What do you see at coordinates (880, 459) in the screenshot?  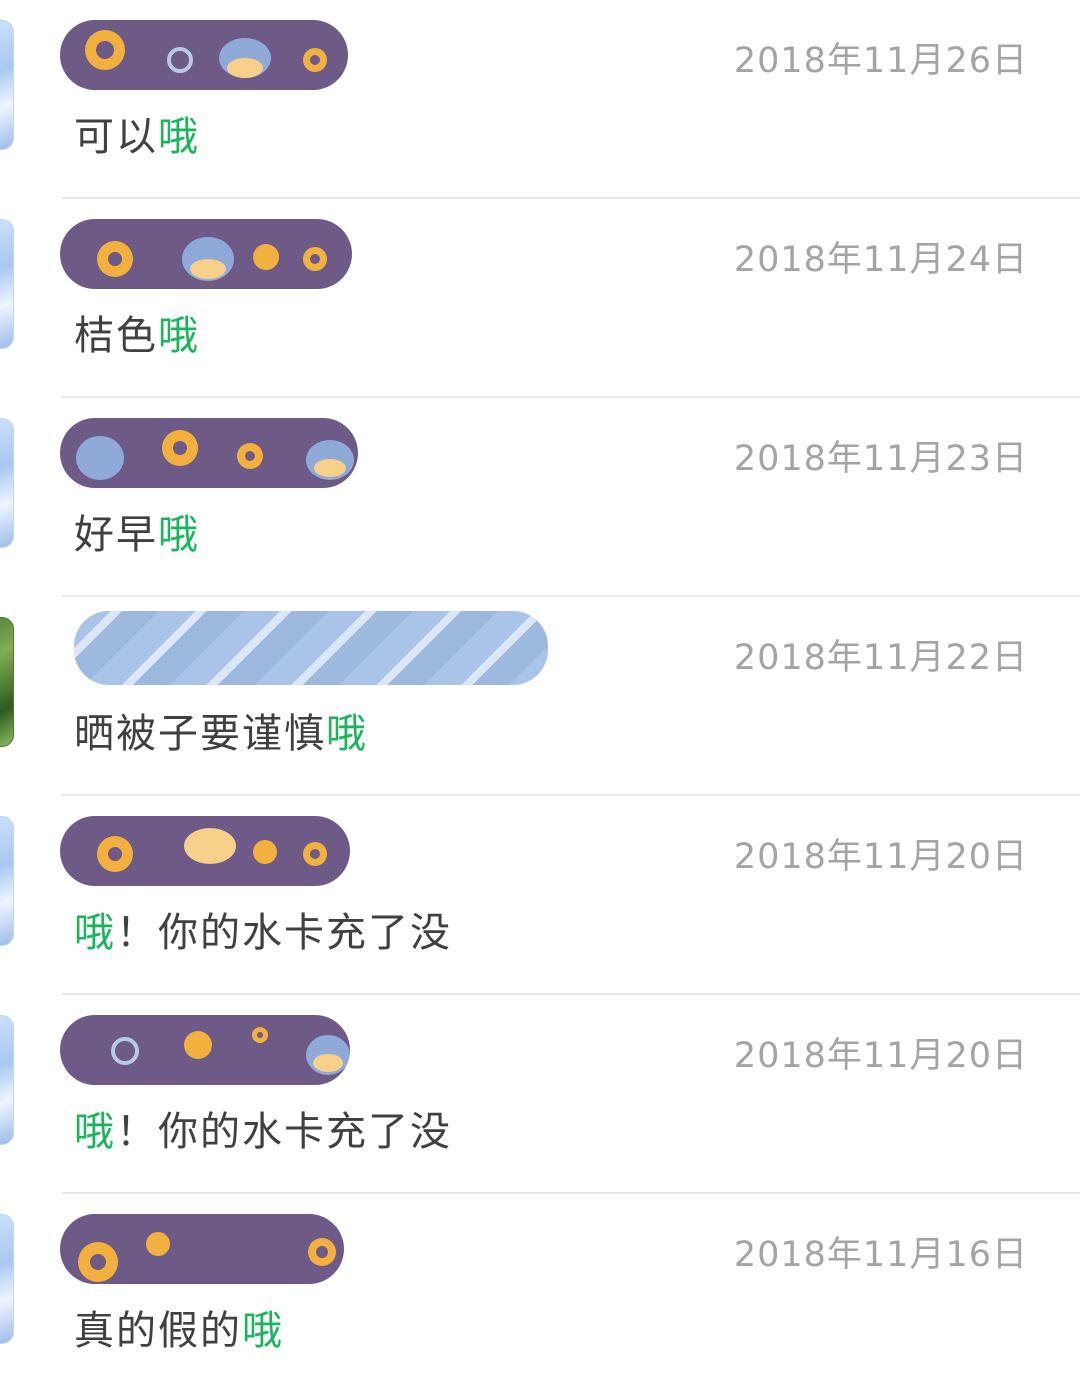 I see `comment-date: 2018年11月23日` at bounding box center [880, 459].